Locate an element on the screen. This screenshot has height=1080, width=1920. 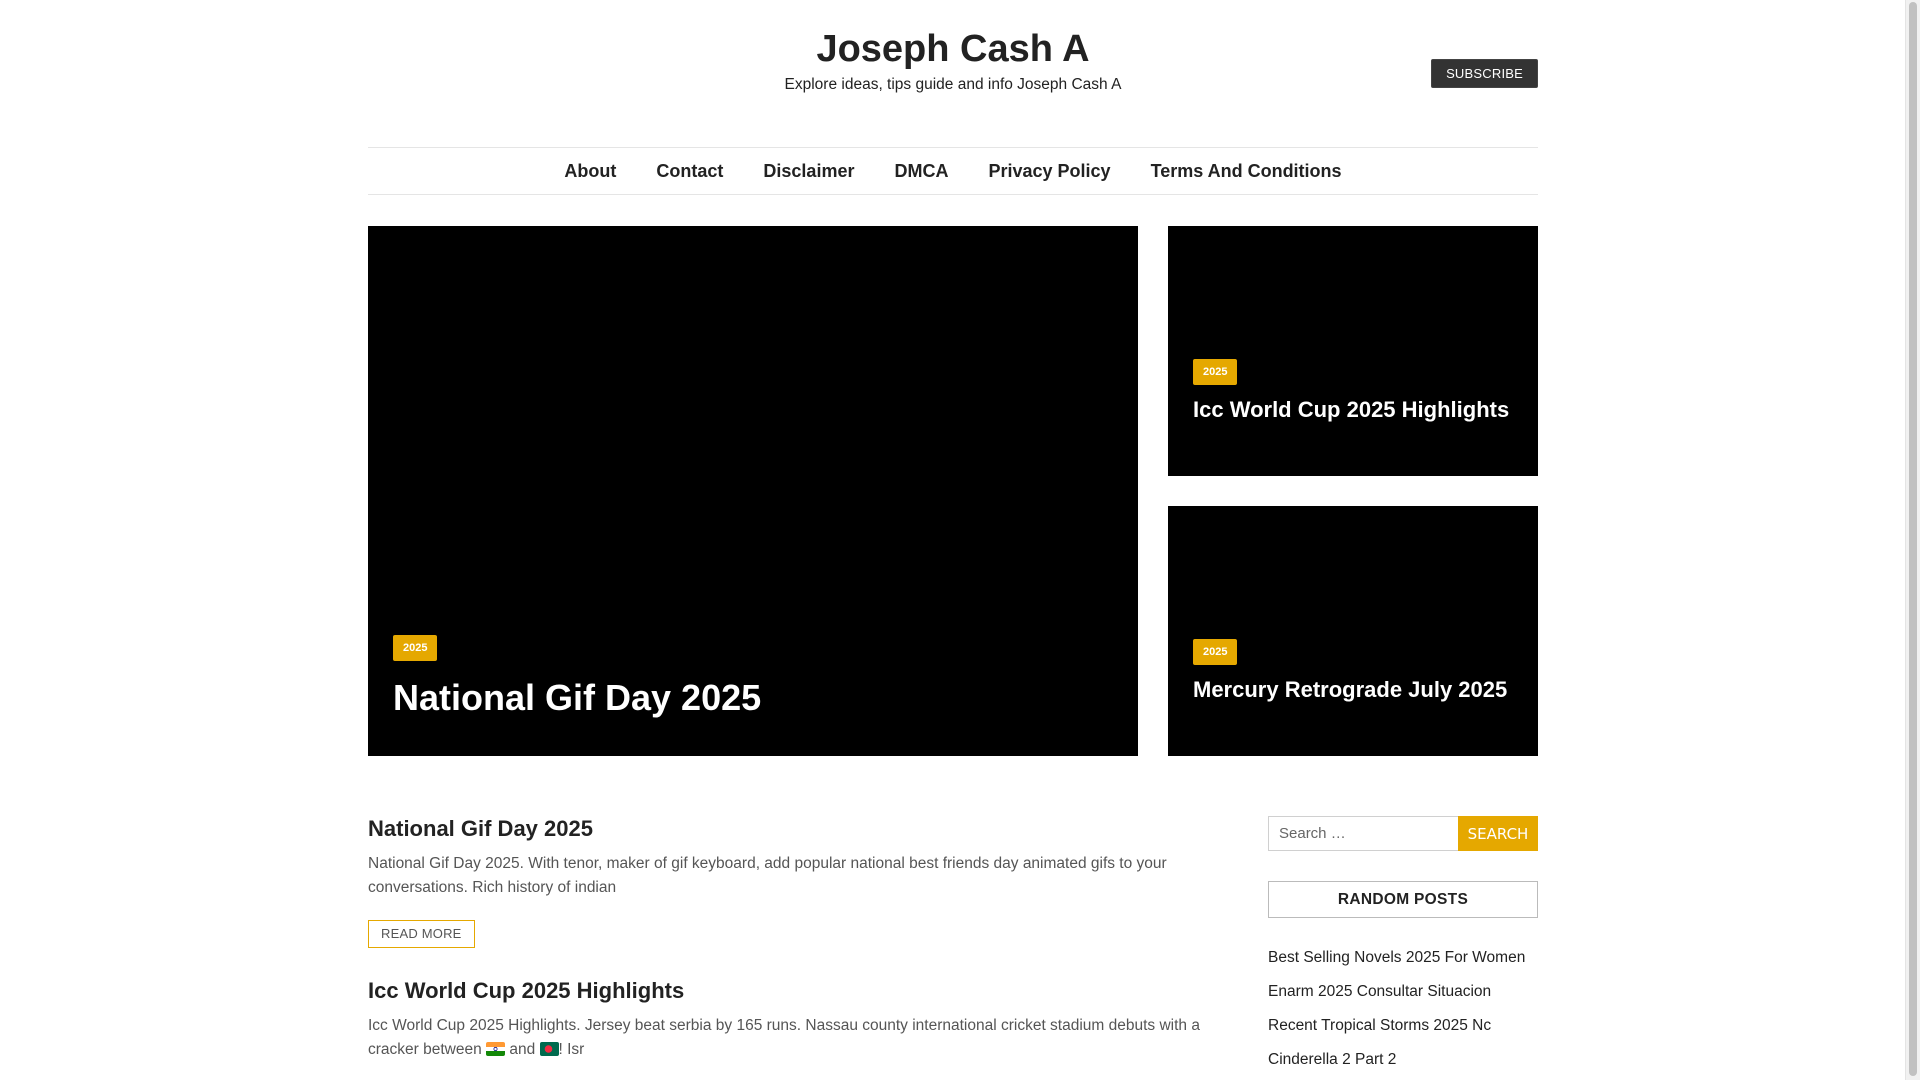
search-form: SEARCH is located at coordinates (1403, 833).